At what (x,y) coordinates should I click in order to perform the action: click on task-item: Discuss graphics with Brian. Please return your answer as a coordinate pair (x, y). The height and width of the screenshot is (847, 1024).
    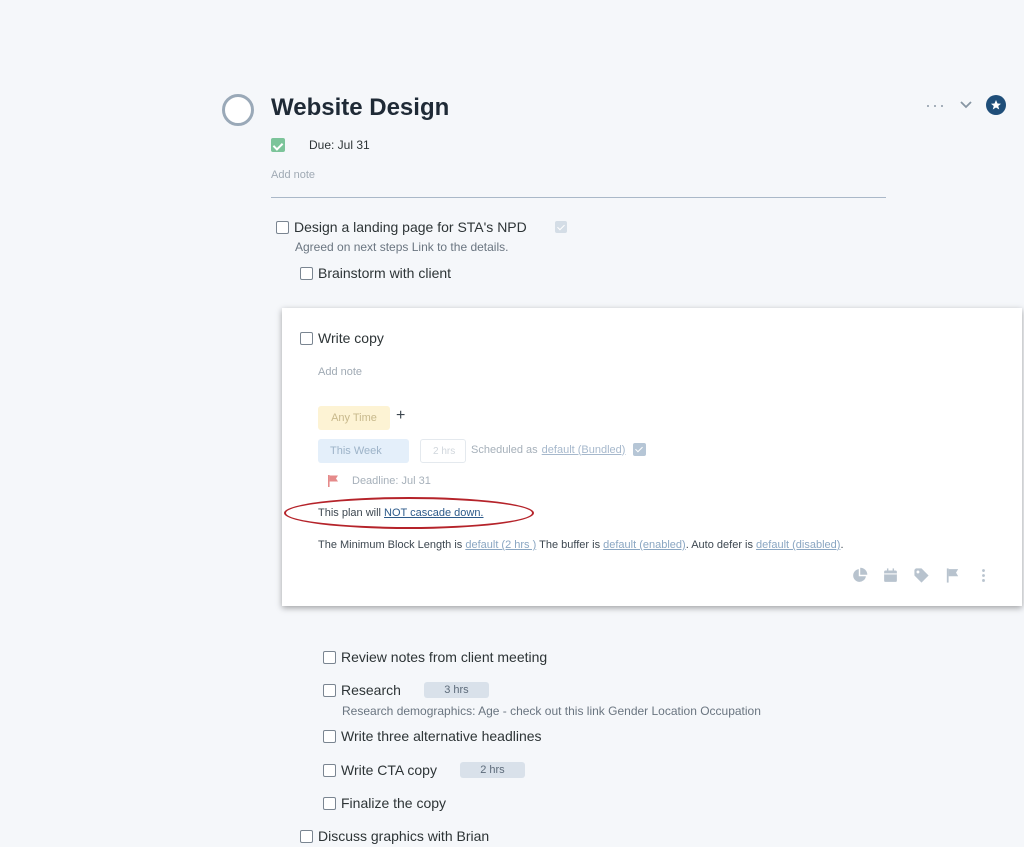
    Looking at the image, I should click on (394, 836).